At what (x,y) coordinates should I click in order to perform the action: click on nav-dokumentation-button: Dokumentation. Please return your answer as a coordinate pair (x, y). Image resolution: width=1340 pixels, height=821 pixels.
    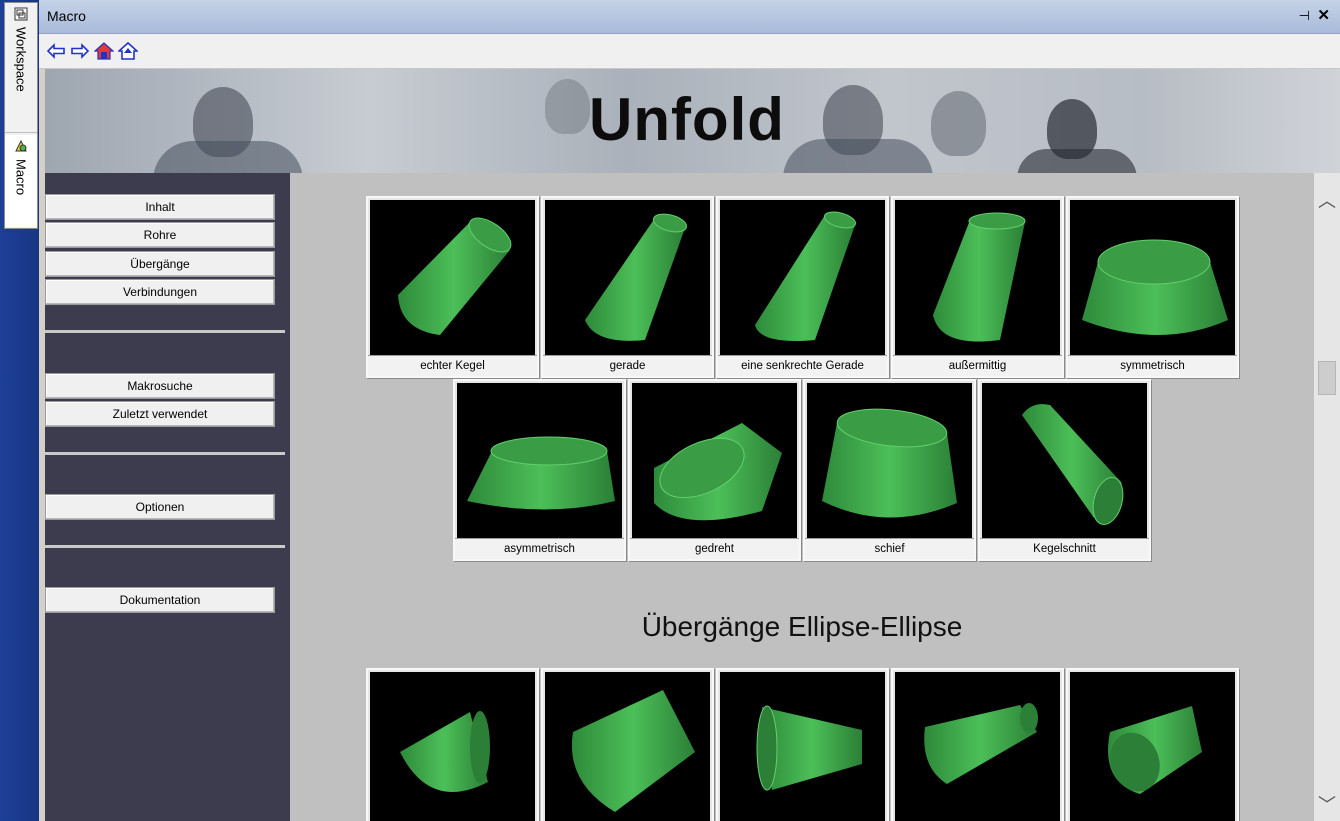
    Looking at the image, I should click on (160, 600).